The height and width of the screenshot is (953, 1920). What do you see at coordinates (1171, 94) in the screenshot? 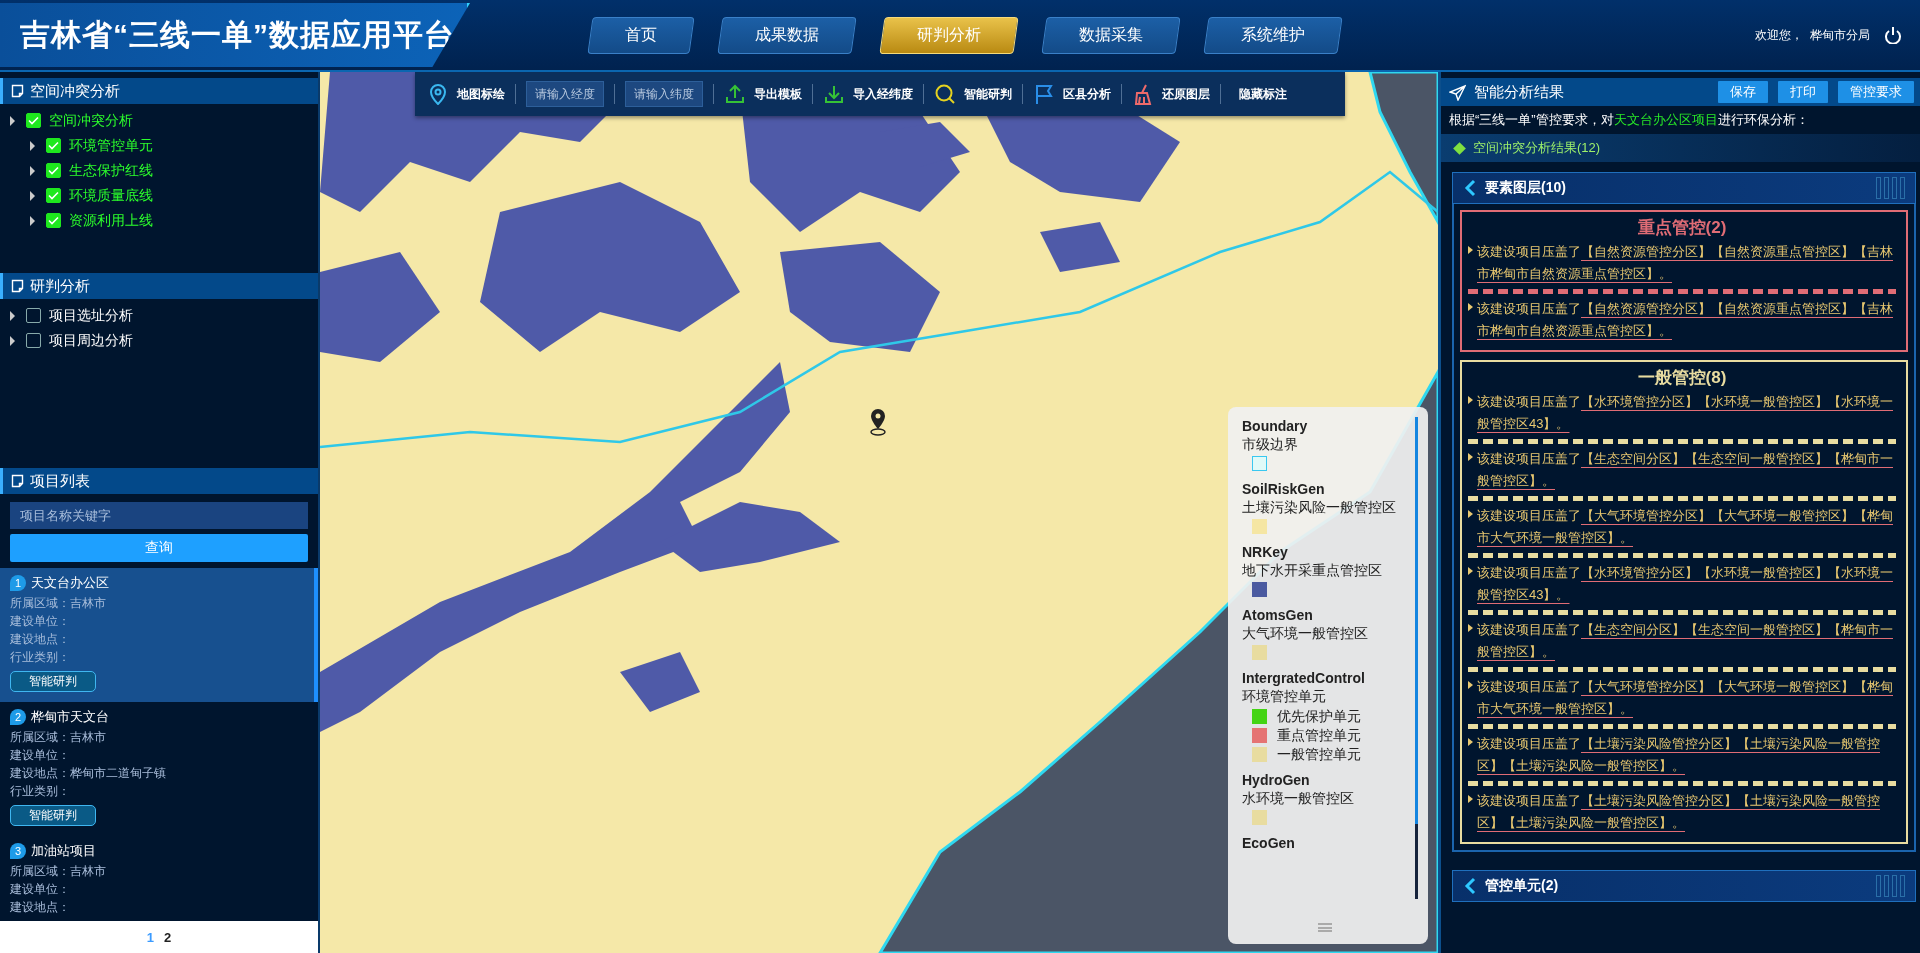
I see `toolbar-button: 还原图层` at bounding box center [1171, 94].